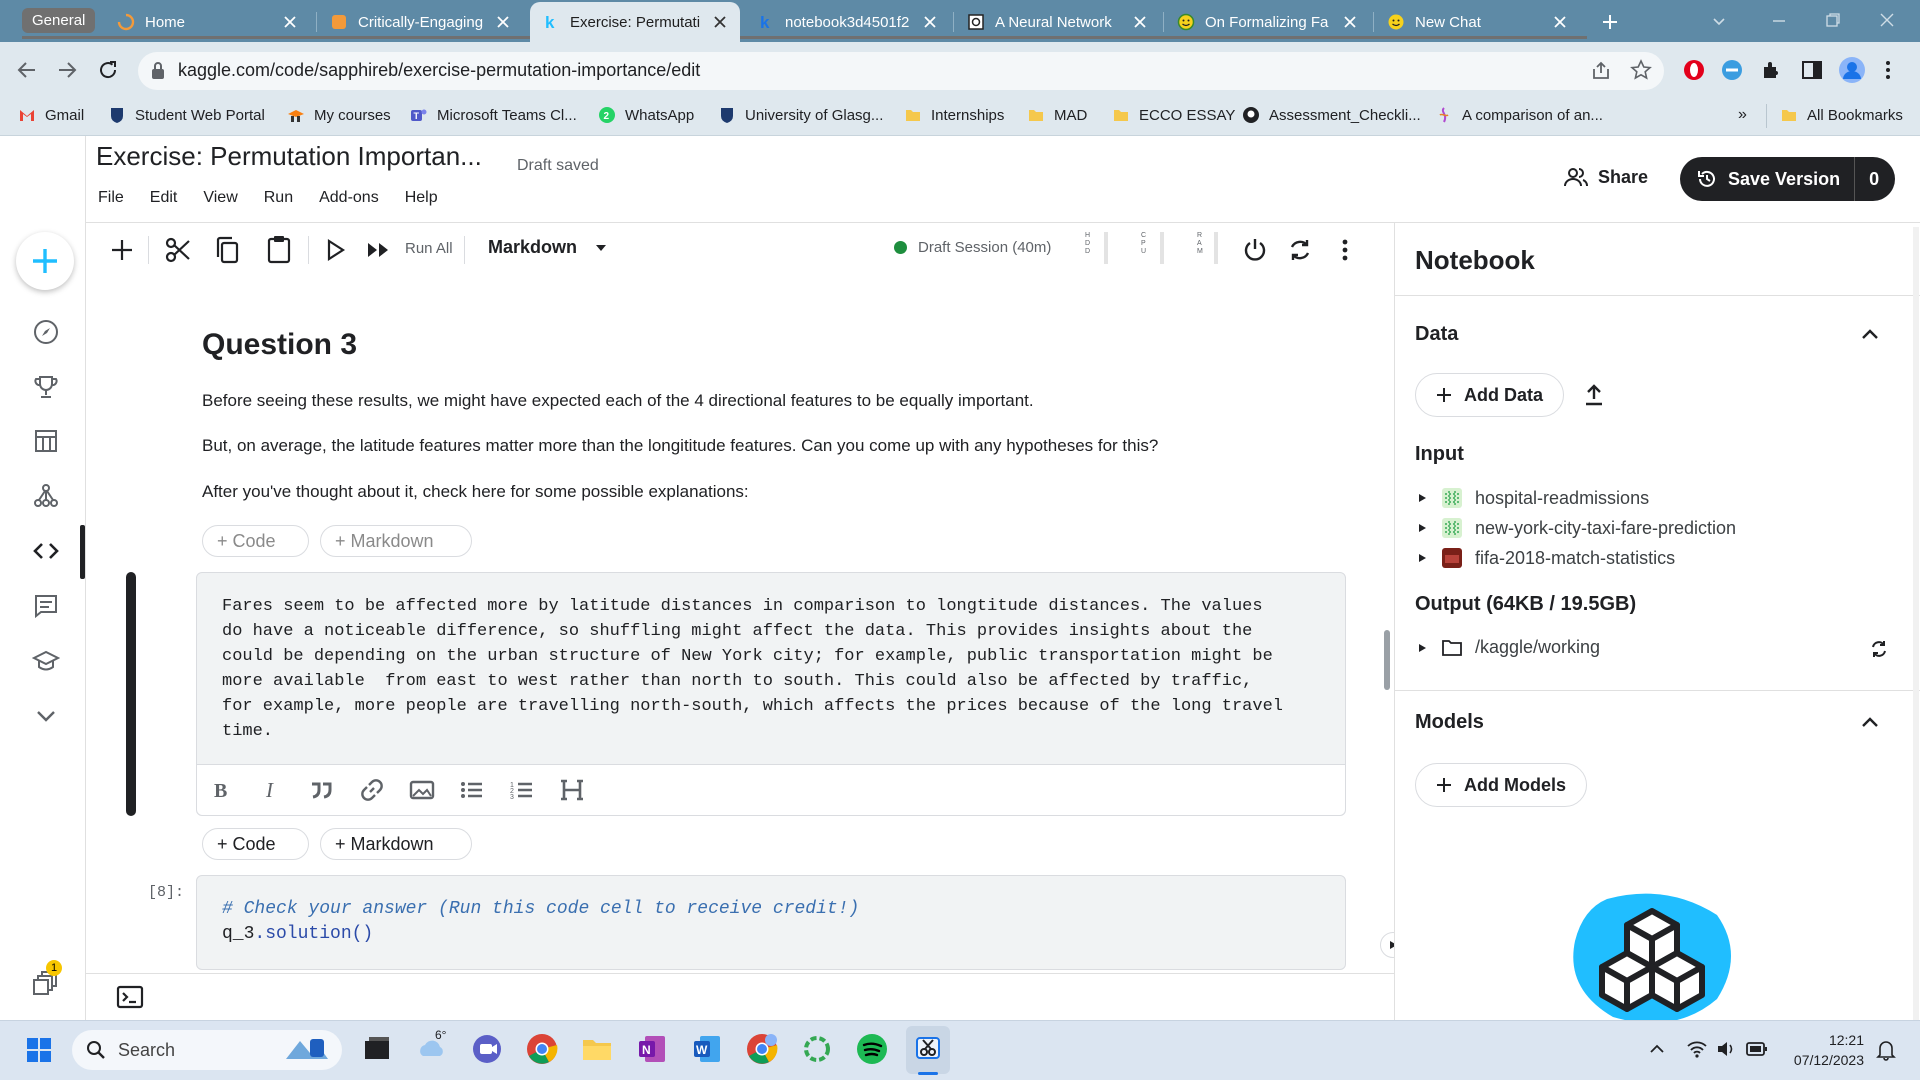 The image size is (1920, 1080). Describe the element at coordinates (1697, 1049) in the screenshot. I see `wifi-icon` at that location.